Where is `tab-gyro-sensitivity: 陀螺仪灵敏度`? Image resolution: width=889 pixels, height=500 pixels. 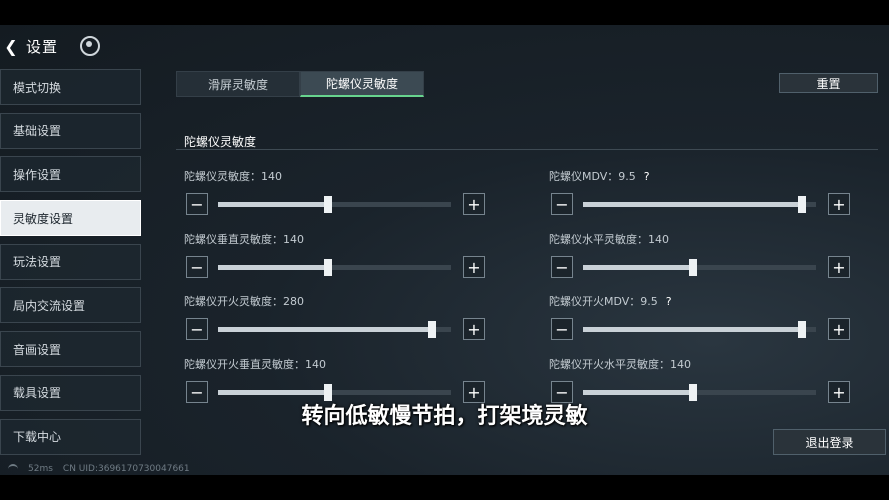 tab-gyro-sensitivity: 陀螺仪灵敏度 is located at coordinates (362, 84).